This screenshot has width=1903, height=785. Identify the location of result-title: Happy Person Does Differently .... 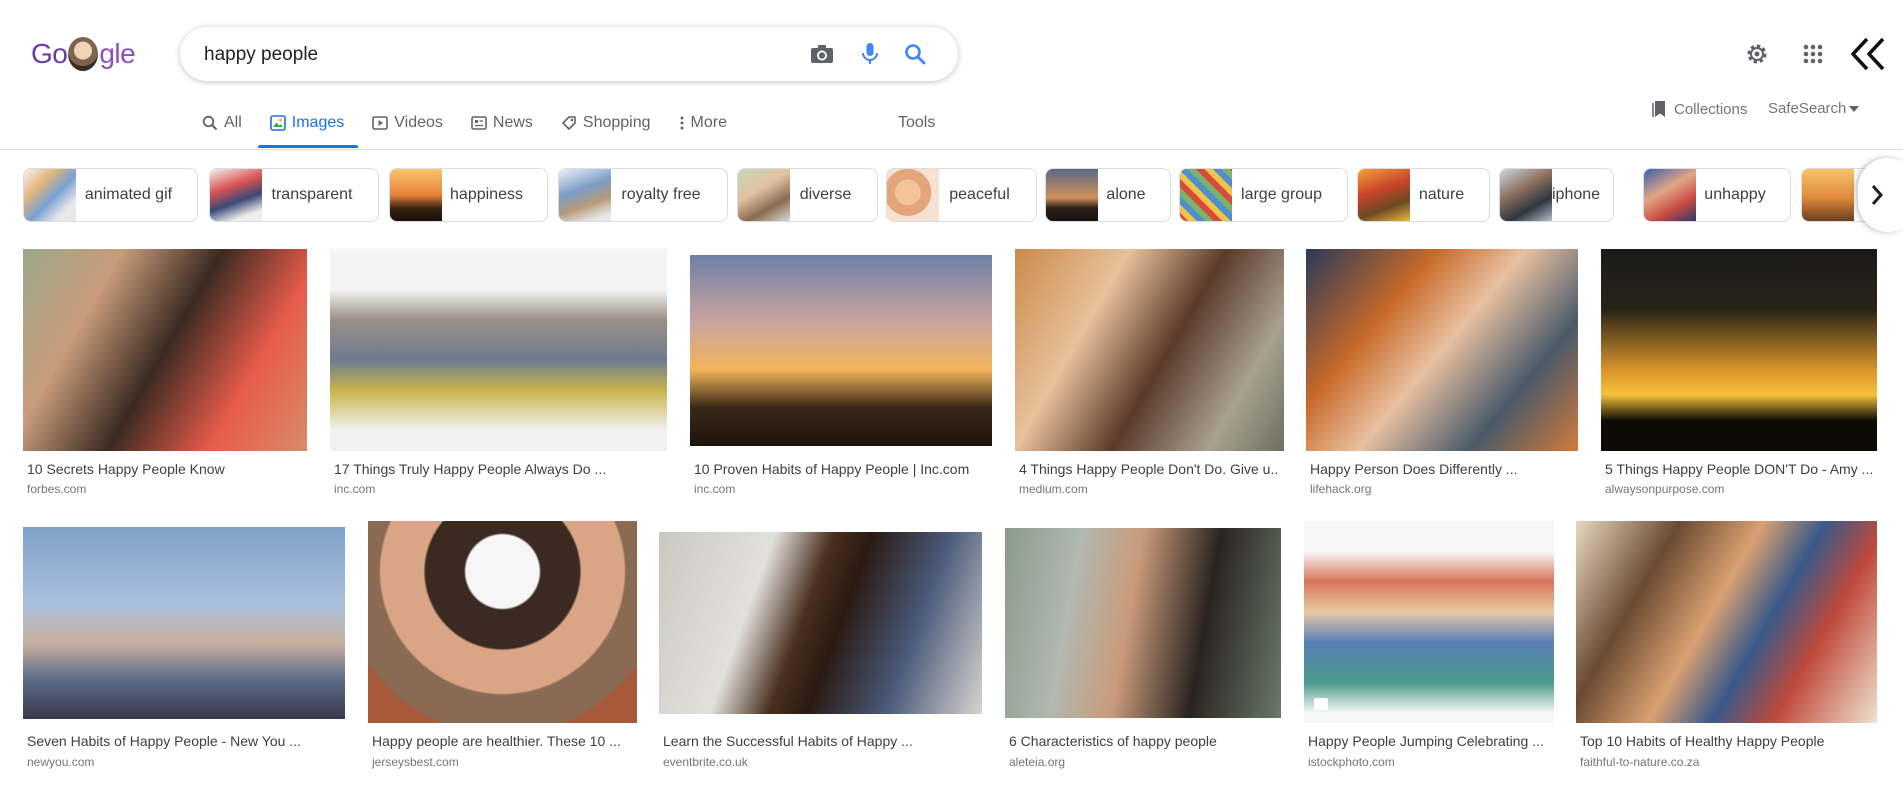
(1442, 469).